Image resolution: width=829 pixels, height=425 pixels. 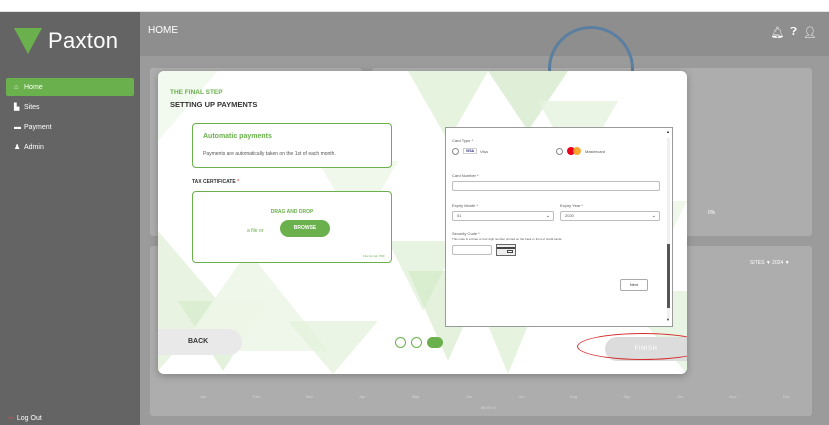 What do you see at coordinates (521, 396) in the screenshot?
I see `month-tick: Jul` at bounding box center [521, 396].